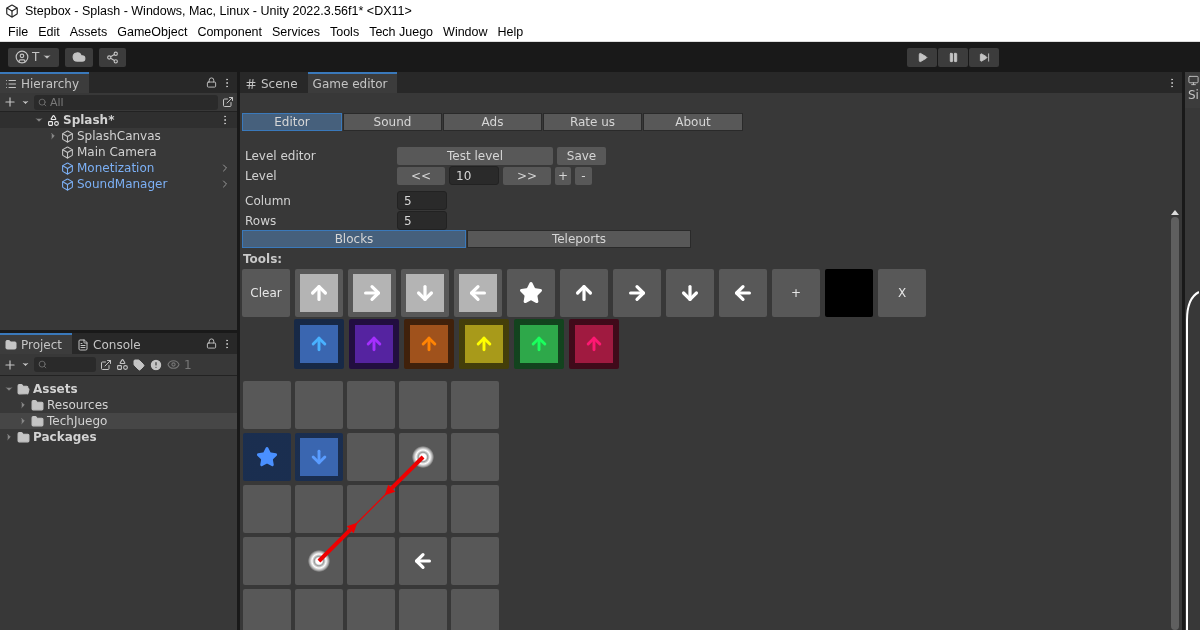 The width and height of the screenshot is (1200, 630). Describe the element at coordinates (422, 200) in the screenshot. I see `columns-input: 5` at that location.